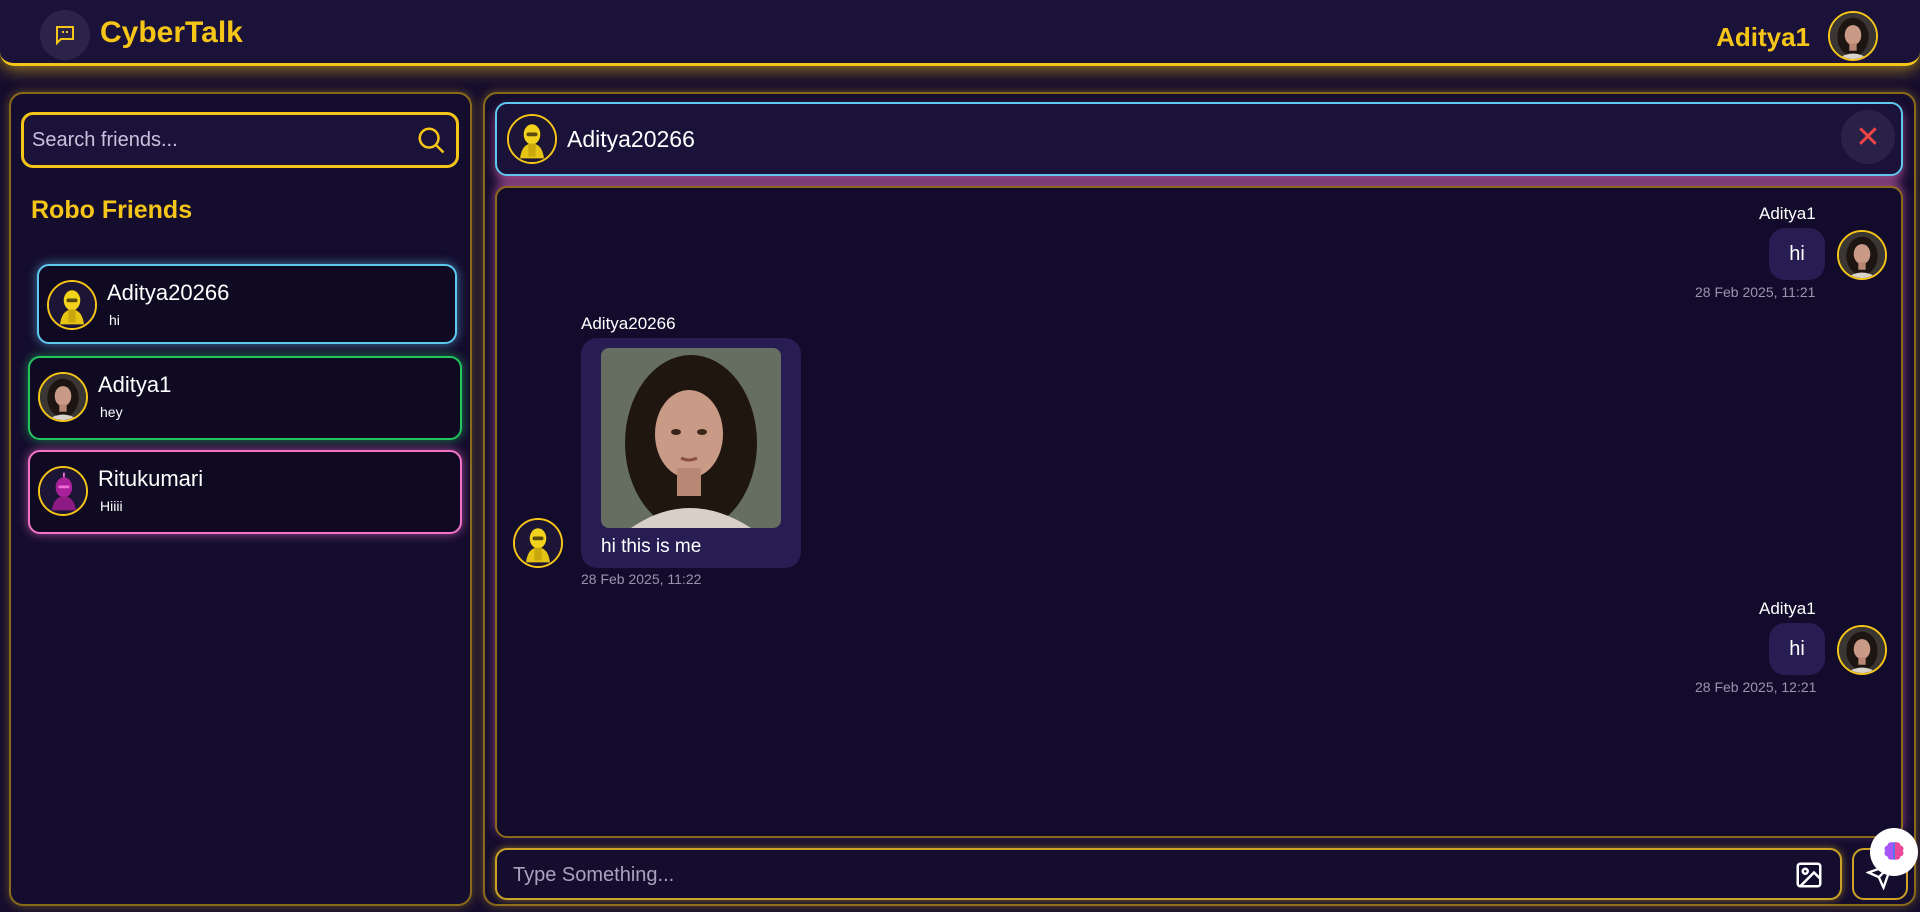 This screenshot has width=1920, height=912. I want to click on app-title: CyberTalk, so click(171, 32).